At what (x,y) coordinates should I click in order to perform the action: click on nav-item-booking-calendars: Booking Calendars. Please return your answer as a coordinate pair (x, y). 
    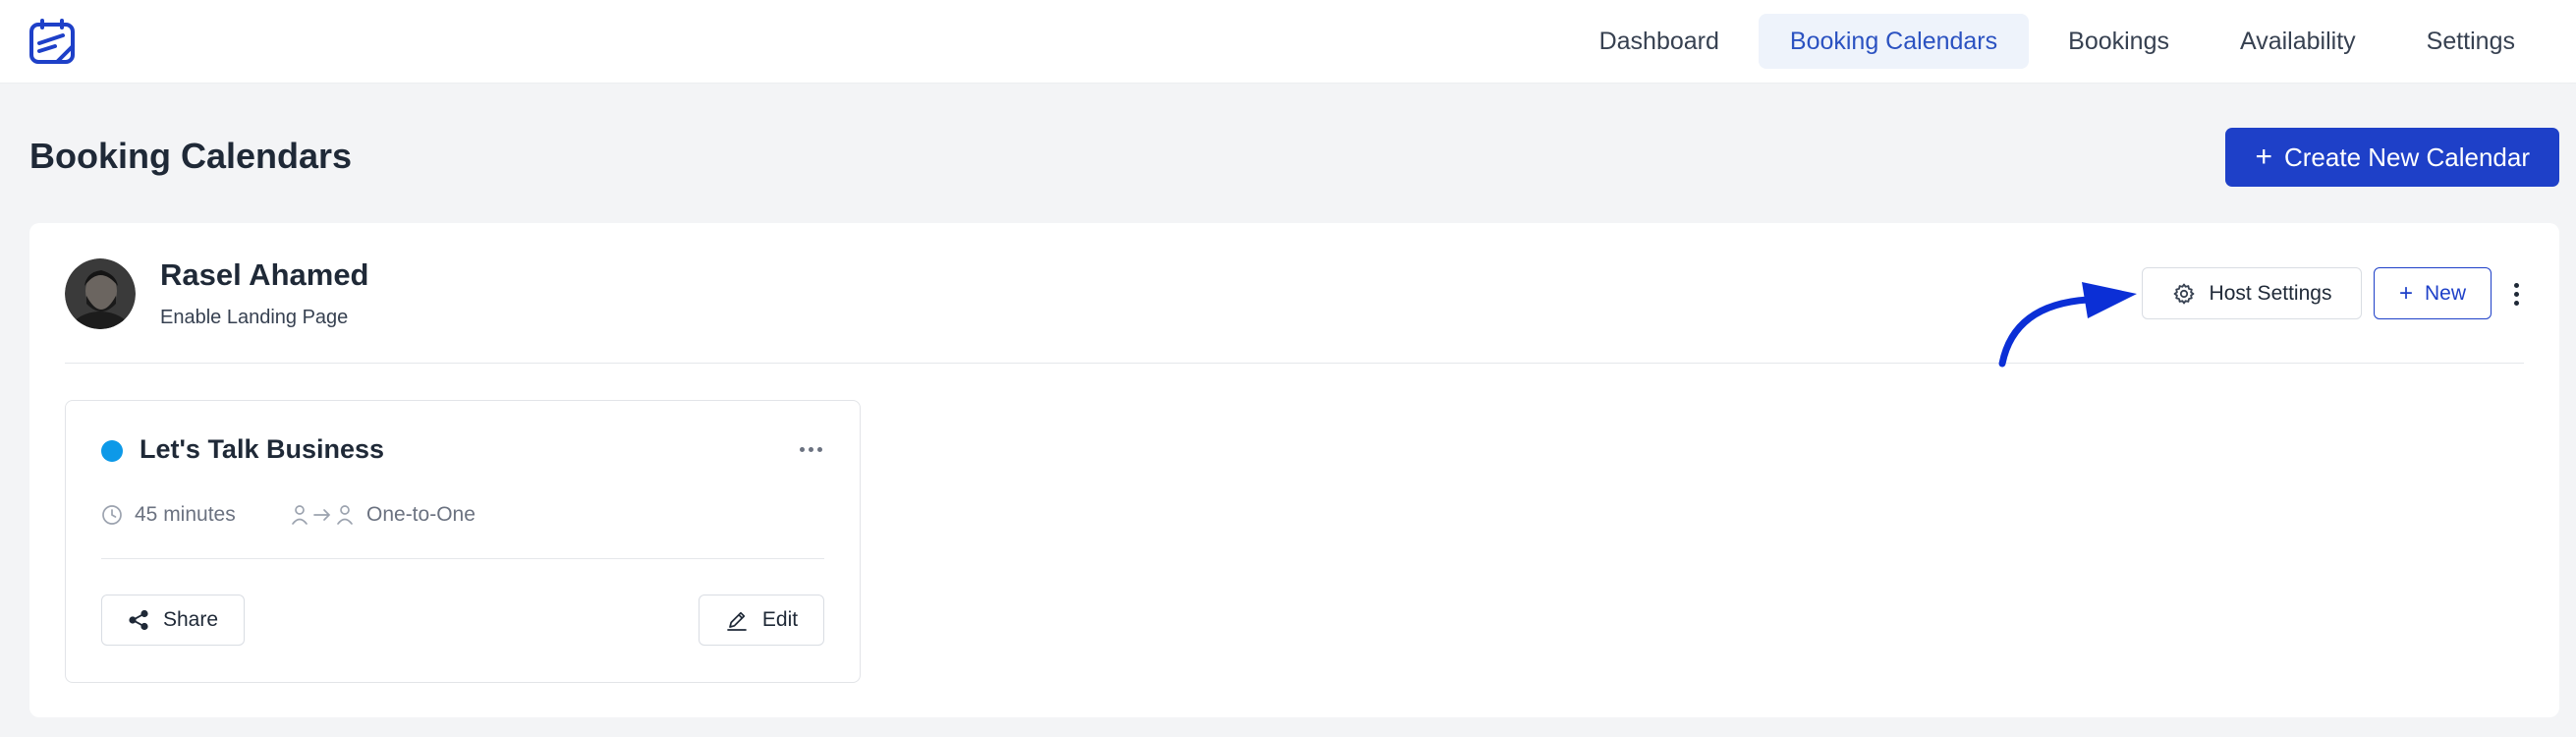
    Looking at the image, I should click on (1894, 41).